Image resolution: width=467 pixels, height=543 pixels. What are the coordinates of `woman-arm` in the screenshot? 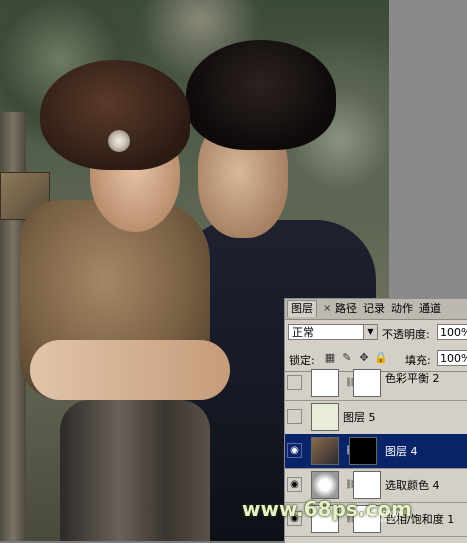 It's located at (130, 370).